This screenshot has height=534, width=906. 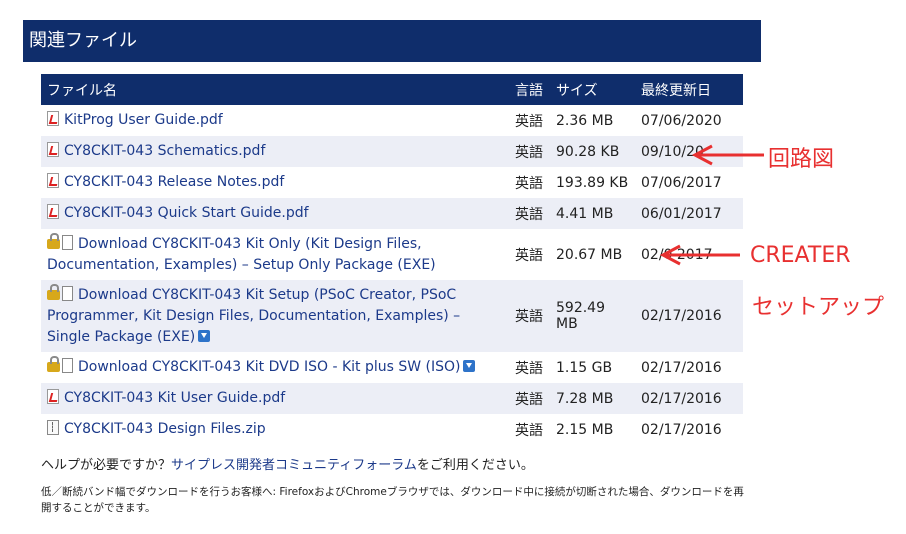 What do you see at coordinates (727, 155) in the screenshot?
I see `arrow-to-schematics` at bounding box center [727, 155].